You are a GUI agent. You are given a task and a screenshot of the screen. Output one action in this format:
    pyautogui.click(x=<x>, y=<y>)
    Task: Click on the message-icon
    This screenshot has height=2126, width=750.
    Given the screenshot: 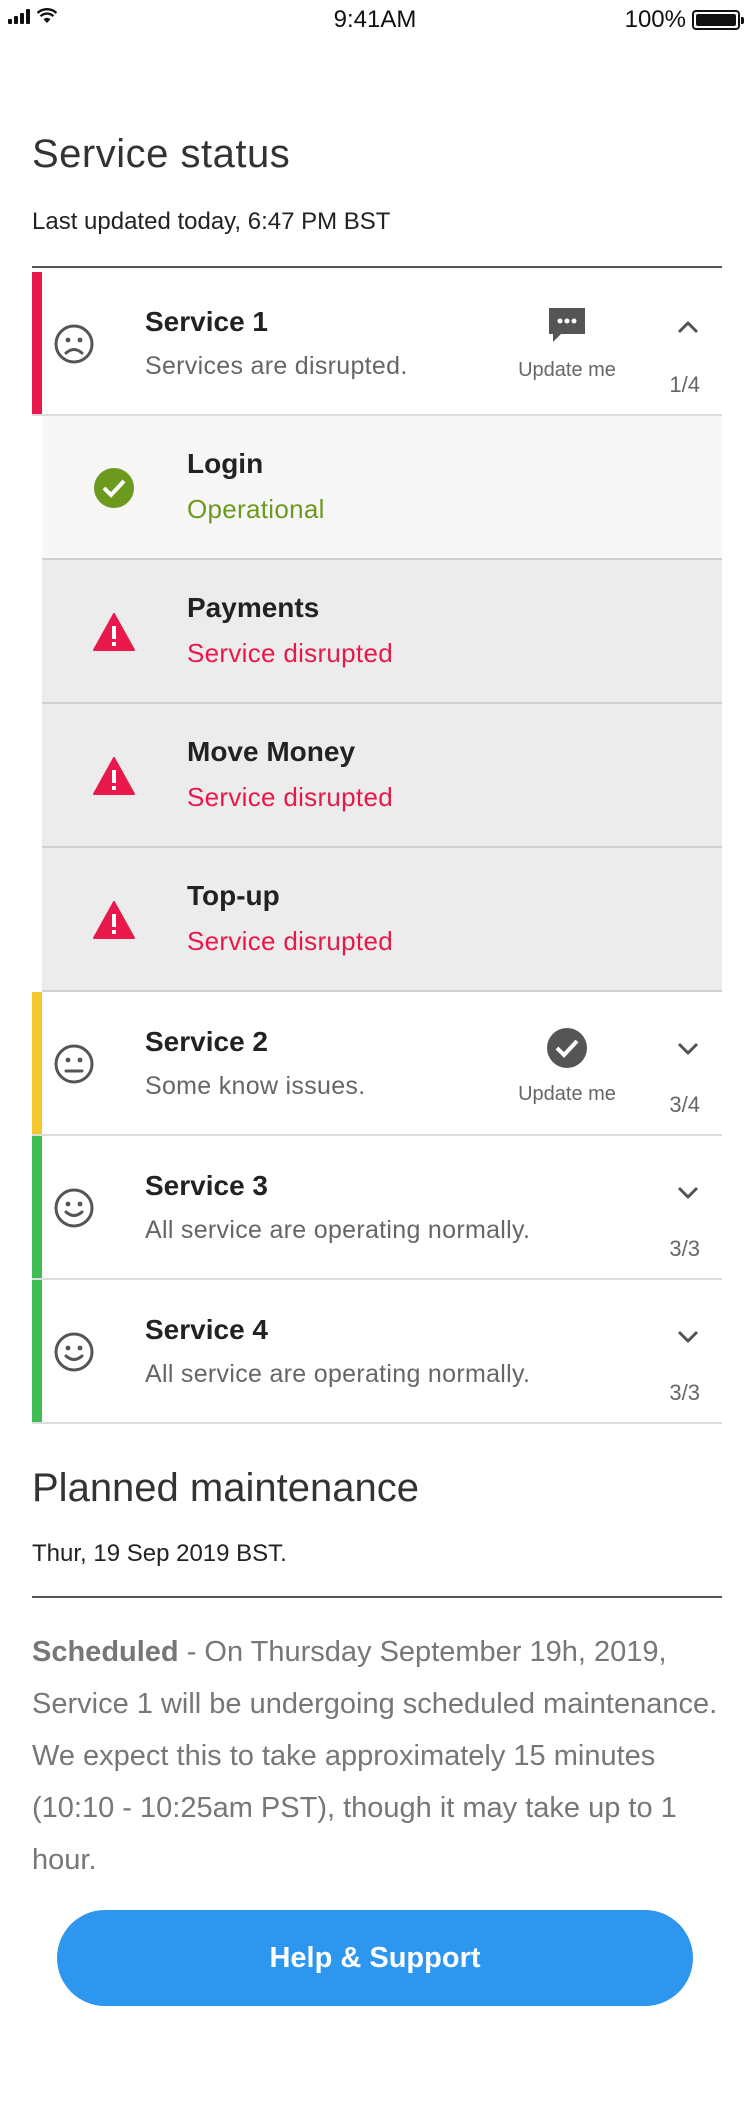 What is the action you would take?
    pyautogui.click(x=567, y=325)
    